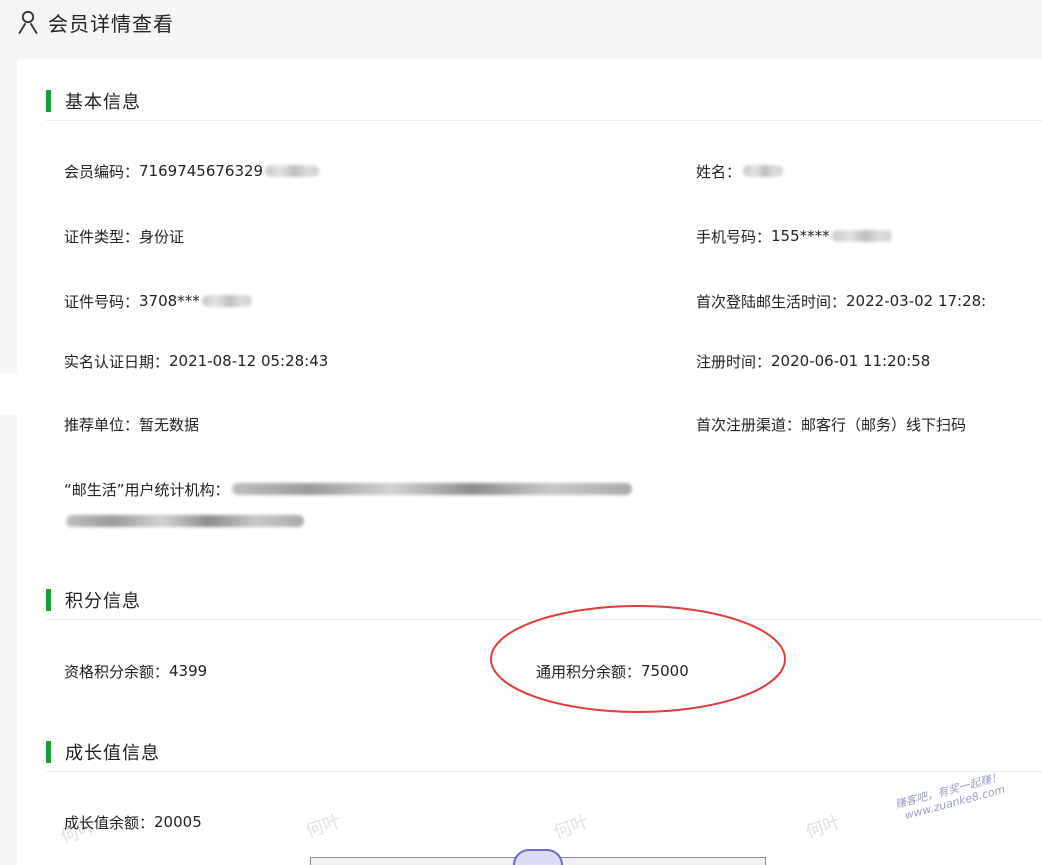 Image resolution: width=1042 pixels, height=865 pixels. I want to click on field-value: 20005, so click(178, 822).